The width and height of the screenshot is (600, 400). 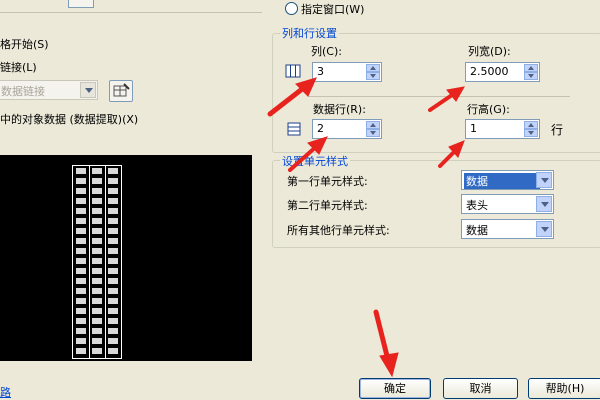 I want to click on column-width-up-button, so click(x=531, y=68).